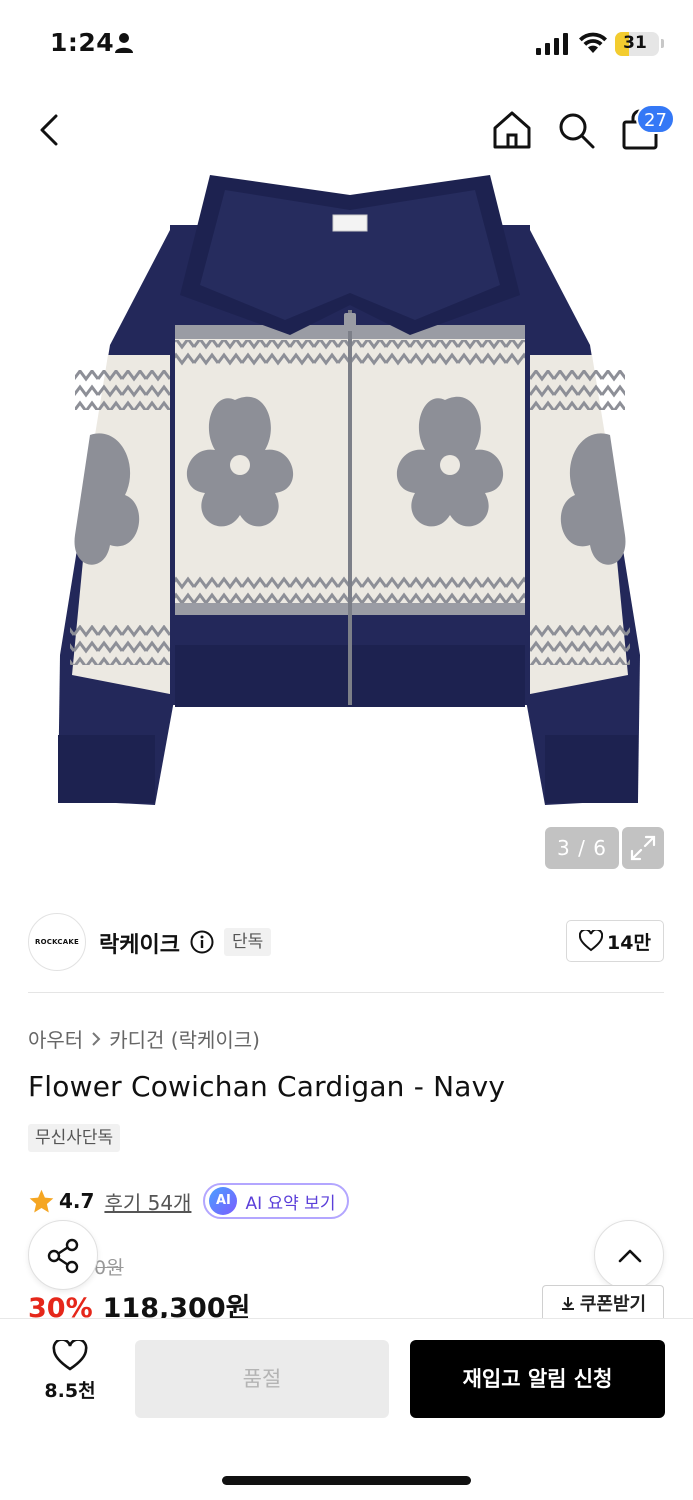 Image resolution: width=693 pixels, height=1500 pixels. What do you see at coordinates (202, 942) in the screenshot?
I see `info-icon` at bounding box center [202, 942].